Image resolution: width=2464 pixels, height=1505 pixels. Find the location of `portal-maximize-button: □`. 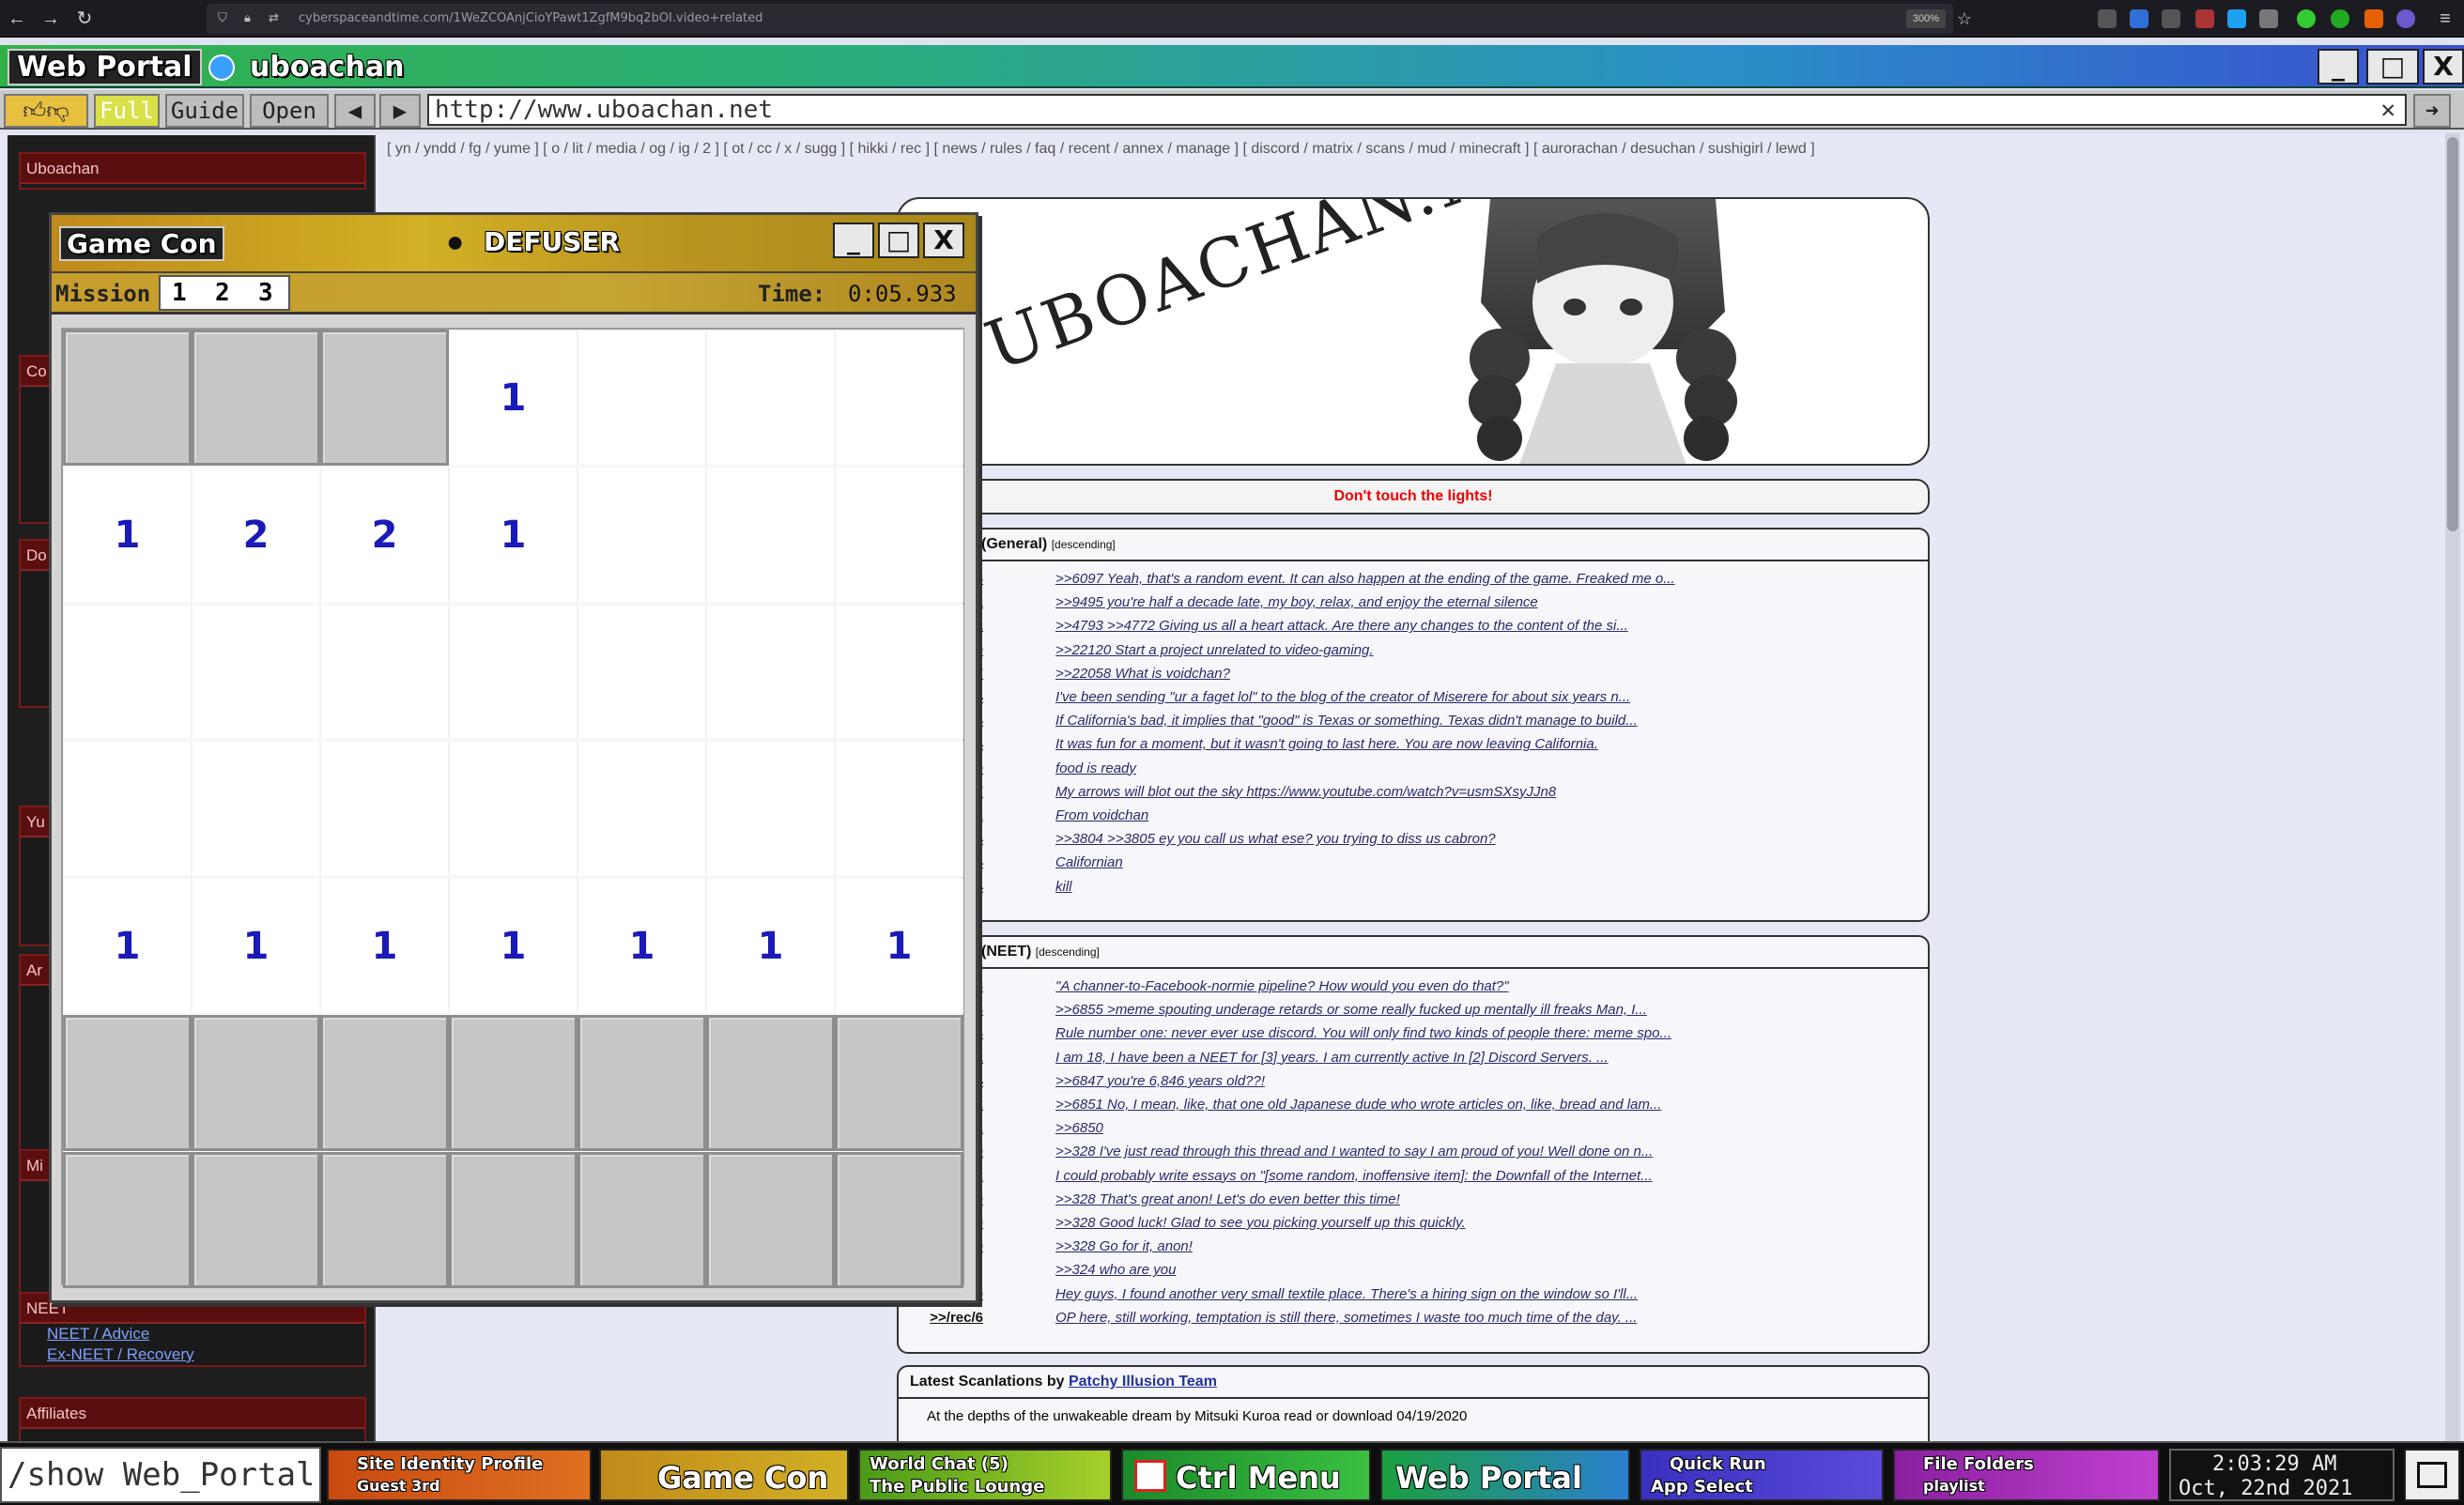

portal-maximize-button: □ is located at coordinates (2392, 66).